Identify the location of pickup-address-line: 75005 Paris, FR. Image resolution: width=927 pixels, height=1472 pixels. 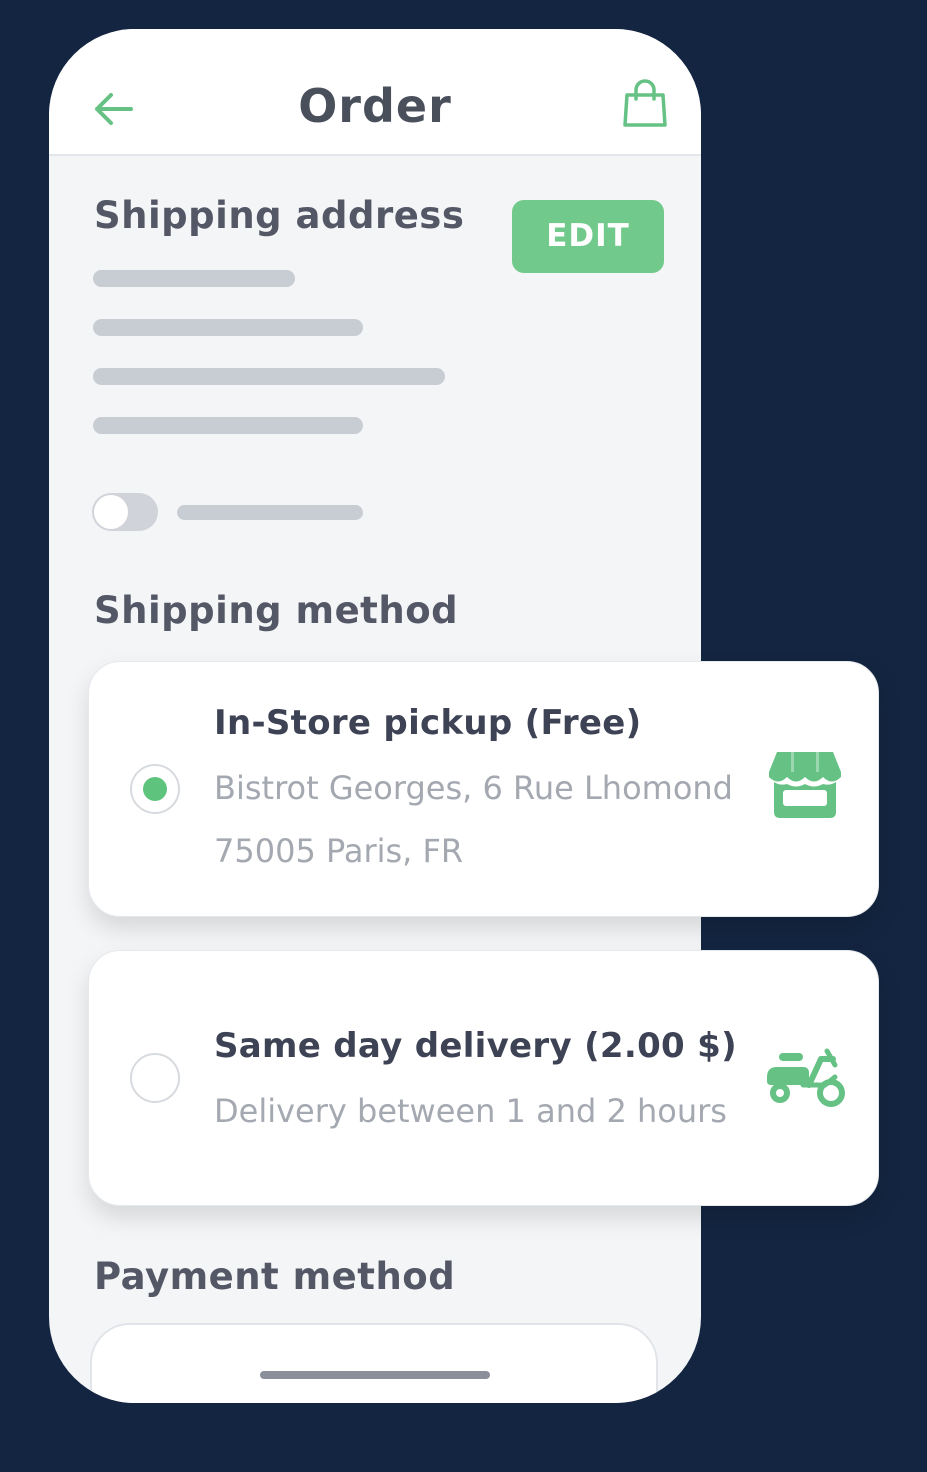
(339, 851).